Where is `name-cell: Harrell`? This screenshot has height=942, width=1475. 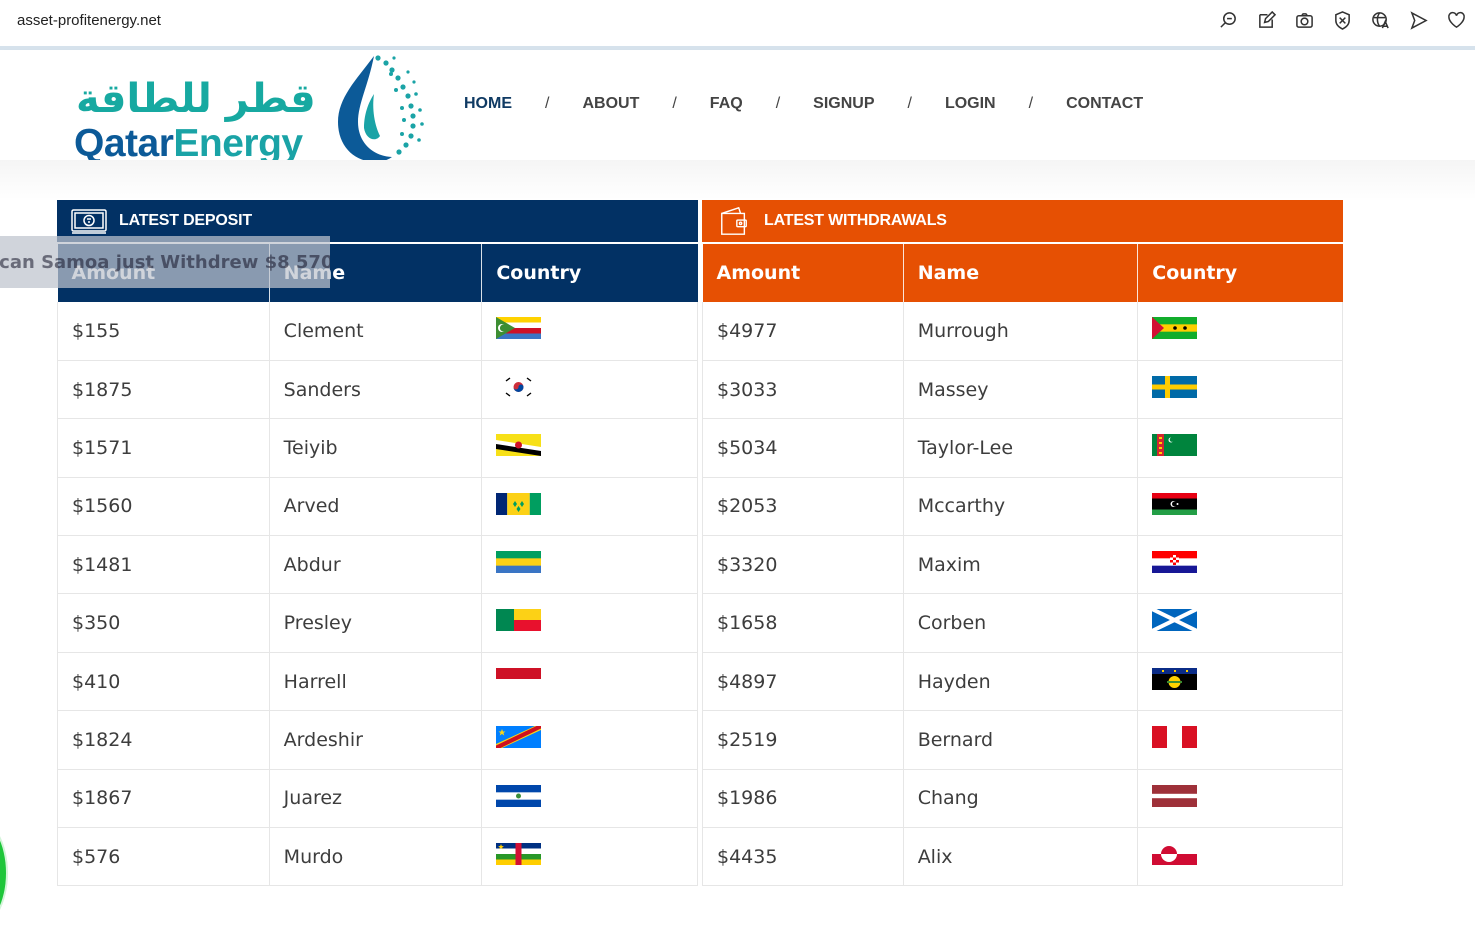
name-cell: Harrell is located at coordinates (376, 682).